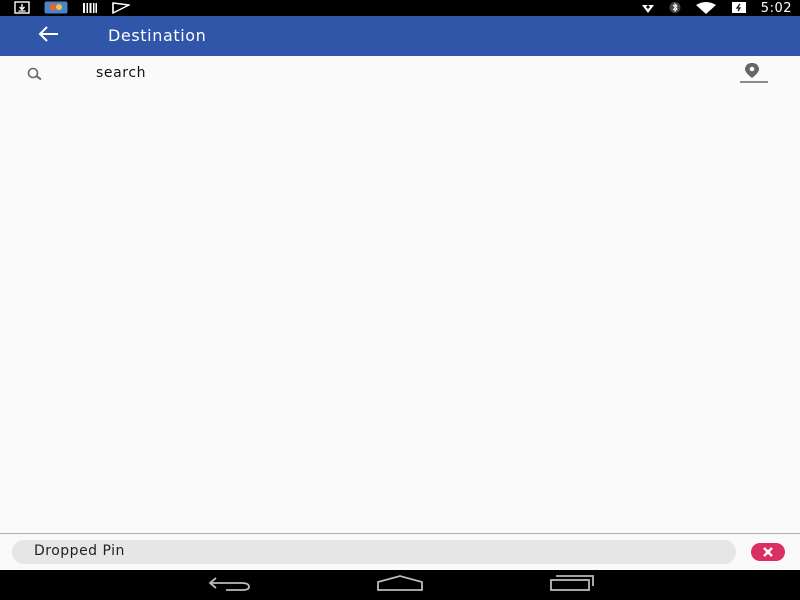 The image size is (800, 600). Describe the element at coordinates (56, 9) in the screenshot. I see `photos-icon` at that location.